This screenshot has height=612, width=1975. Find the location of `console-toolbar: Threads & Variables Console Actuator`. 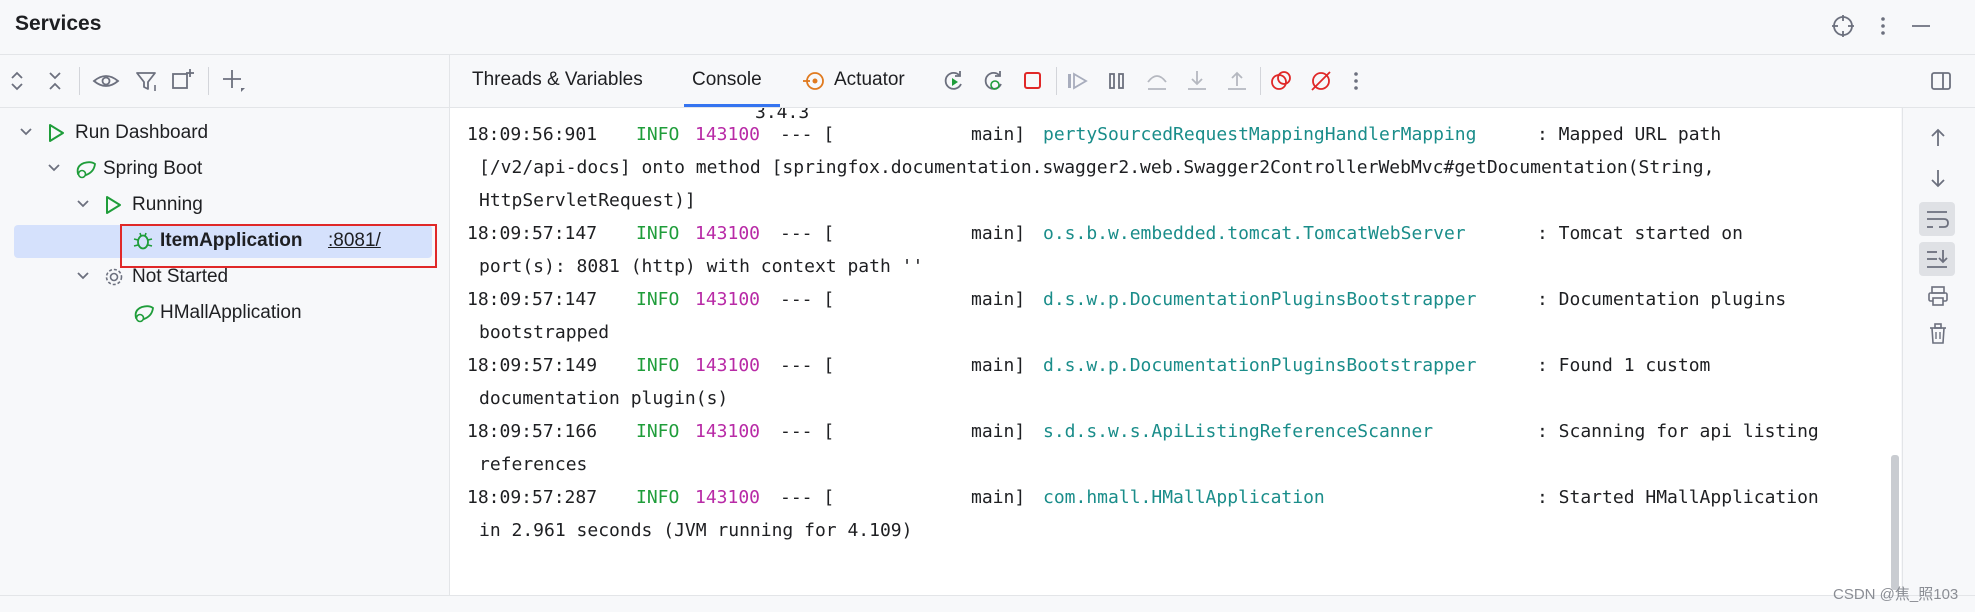

console-toolbar: Threads & Variables Console Actuator is located at coordinates (1212, 81).